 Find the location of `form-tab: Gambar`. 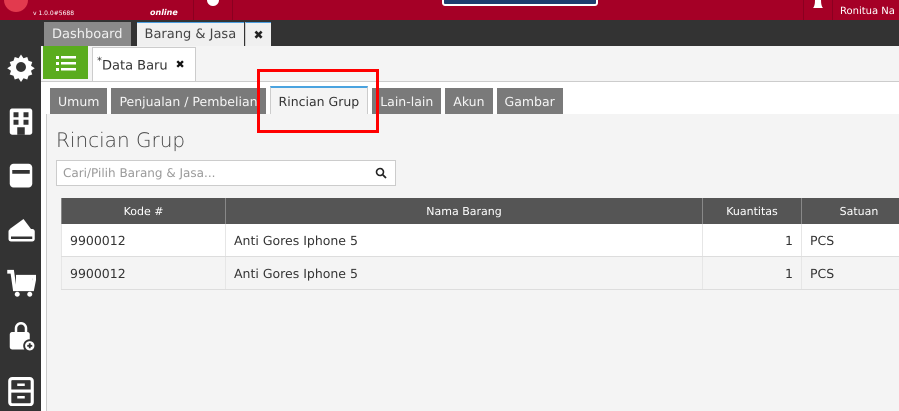

form-tab: Gambar is located at coordinates (529, 101).